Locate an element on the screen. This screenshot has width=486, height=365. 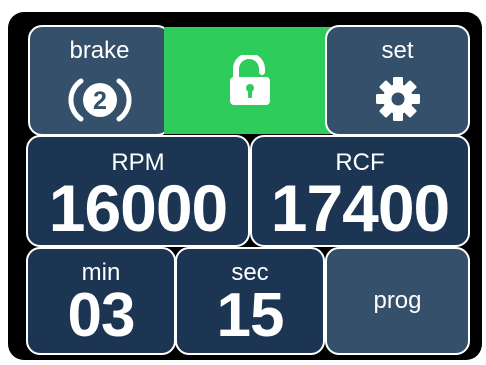
brake-label: brake is located at coordinates (99, 50).